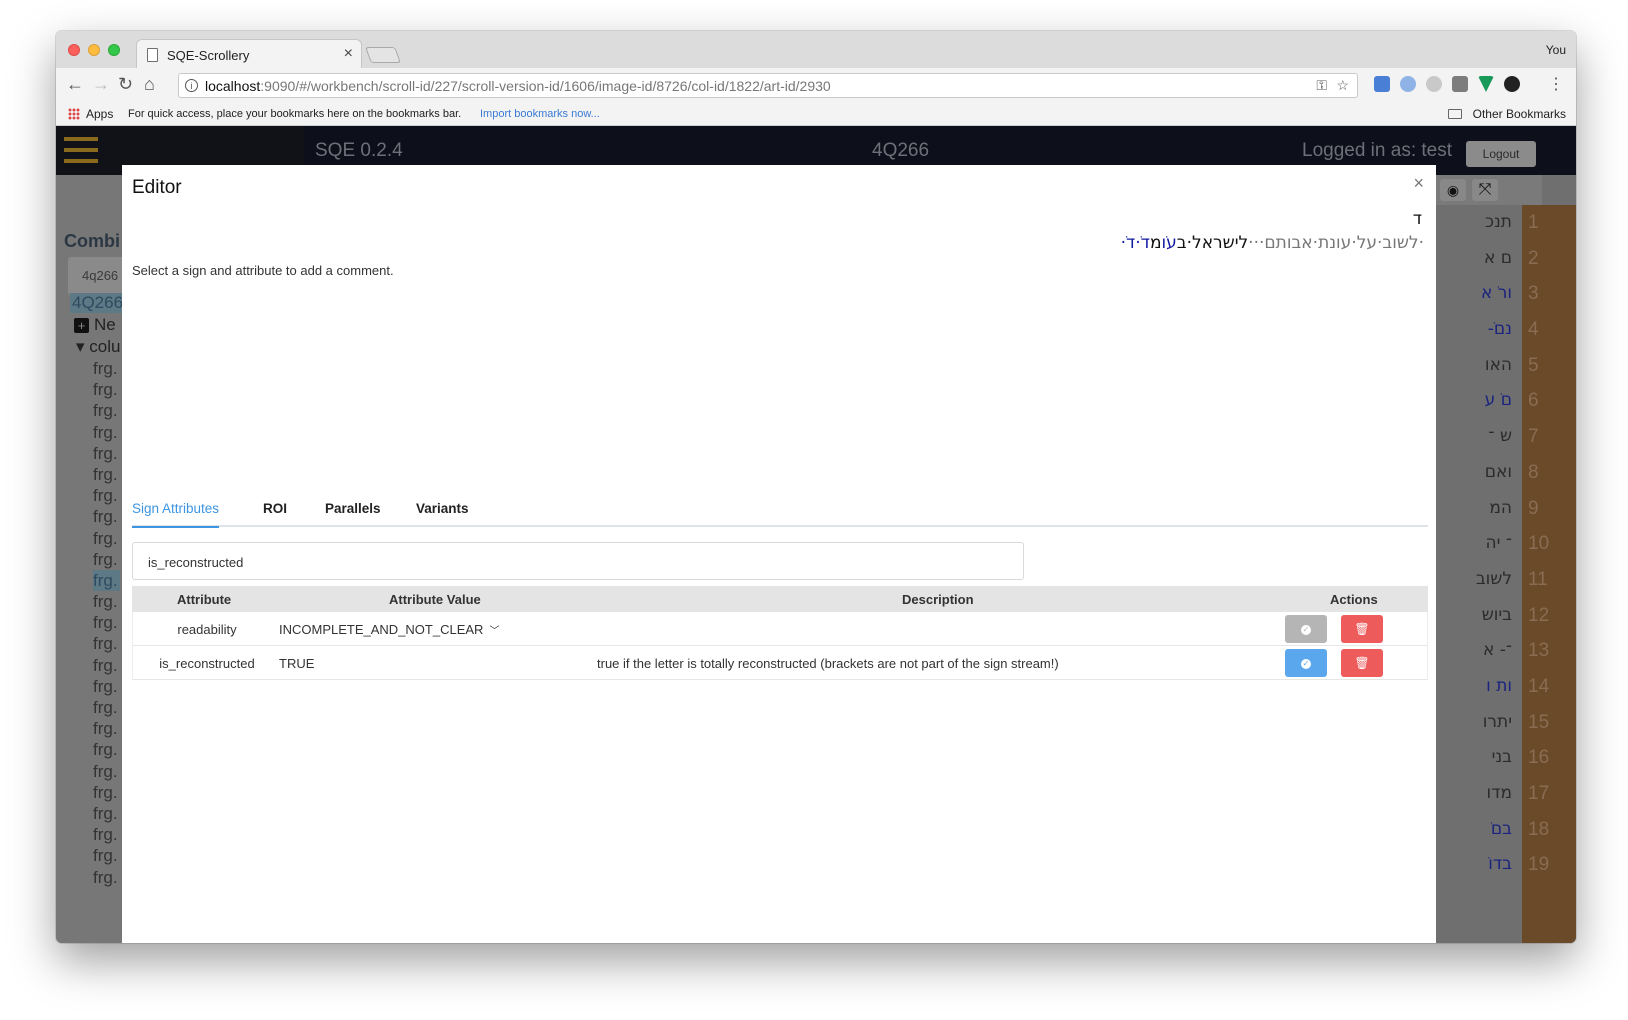  Describe the element at coordinates (1556, 84) in the screenshot. I see `menu-dots-icon: ⋮` at that location.